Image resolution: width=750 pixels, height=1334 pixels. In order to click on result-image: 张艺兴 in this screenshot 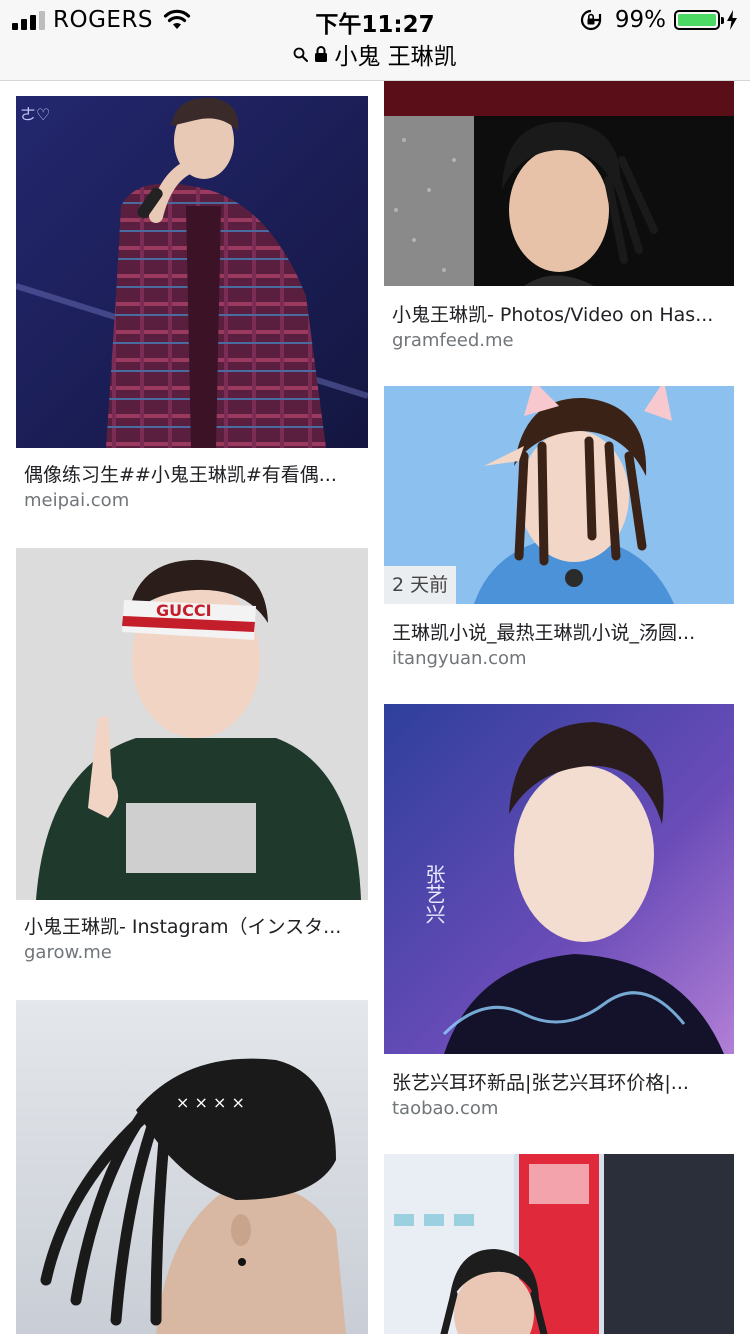, I will do `click(559, 879)`.